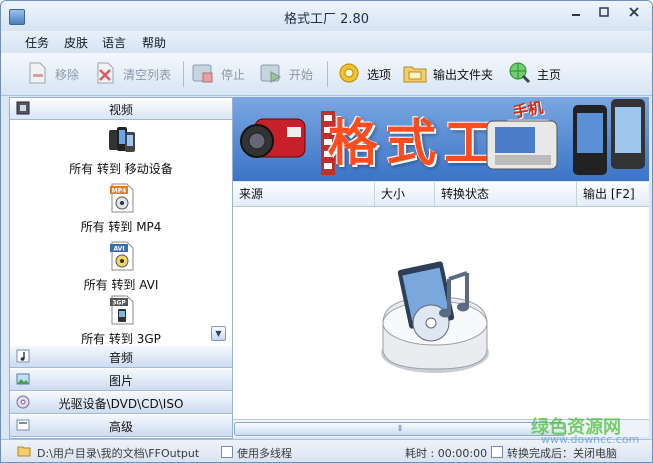 Image resolution: width=653 pixels, height=463 pixels. What do you see at coordinates (256, 453) in the screenshot?
I see `multithread-checkbox: 使用多线程` at bounding box center [256, 453].